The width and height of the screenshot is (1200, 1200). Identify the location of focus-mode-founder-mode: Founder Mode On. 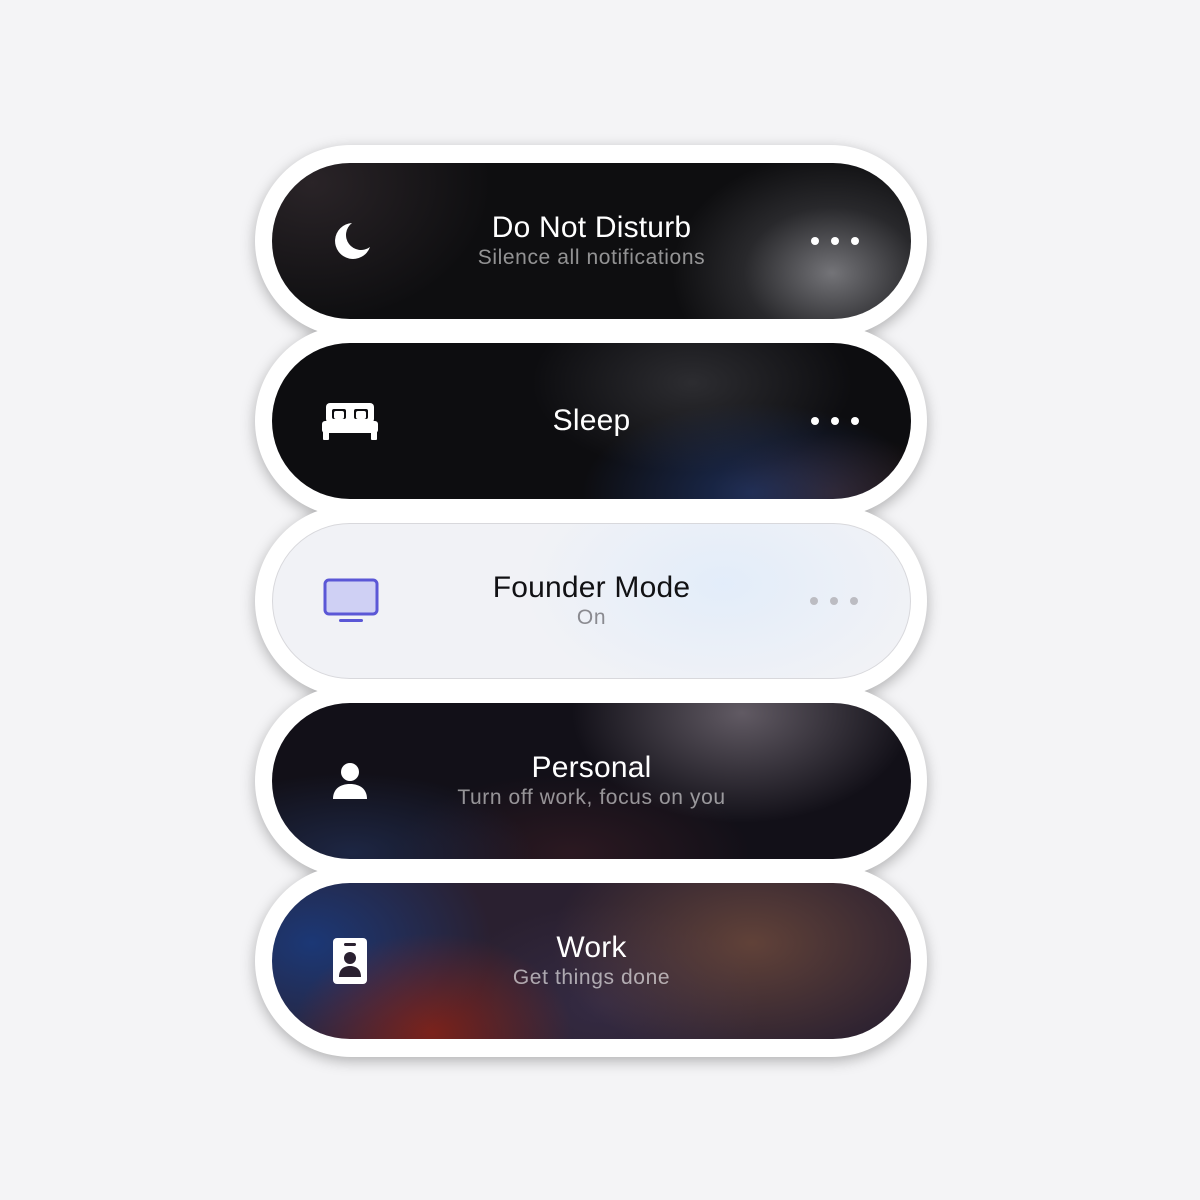
(591, 601).